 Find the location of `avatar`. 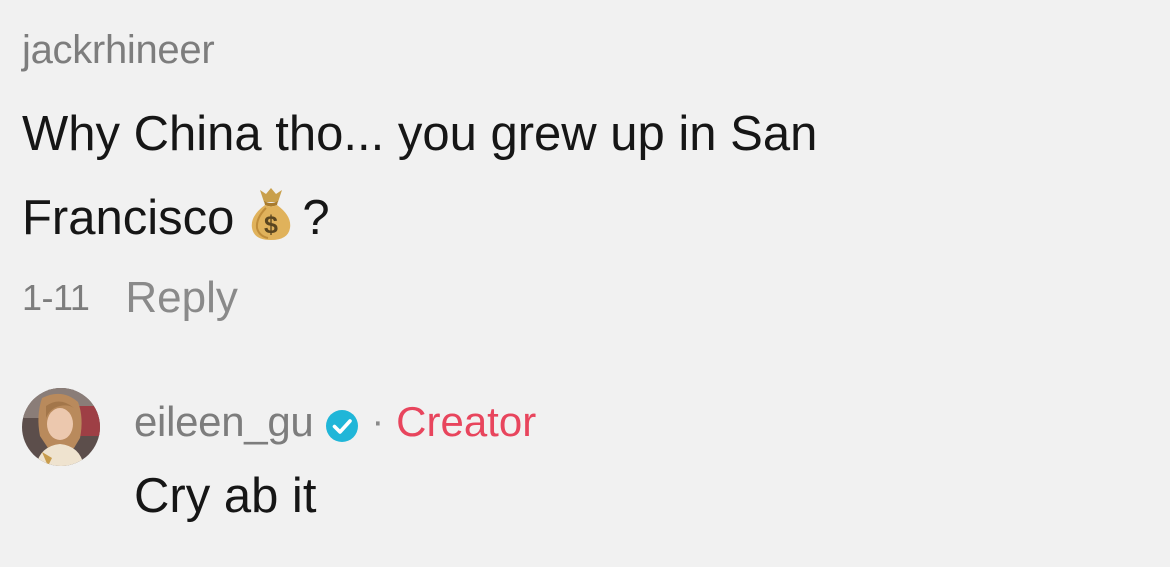

avatar is located at coordinates (61, 427).